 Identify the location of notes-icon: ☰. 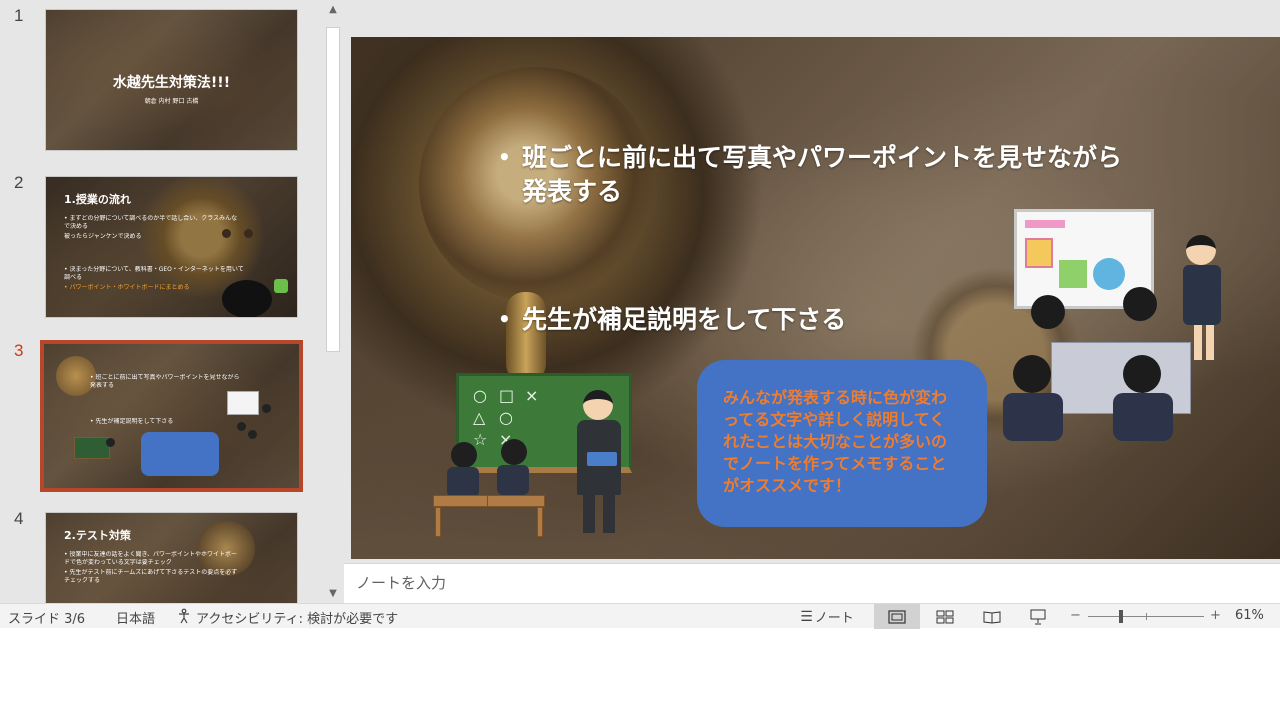
(806, 616).